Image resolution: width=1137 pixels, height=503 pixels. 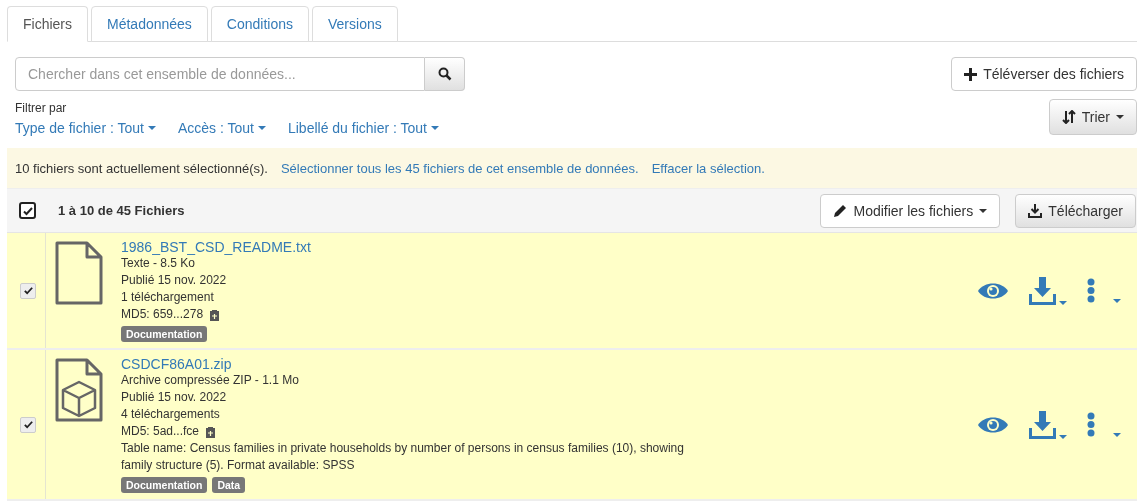 What do you see at coordinates (910, 210) in the screenshot?
I see `edit-files-button: Modifier les fichiers` at bounding box center [910, 210].